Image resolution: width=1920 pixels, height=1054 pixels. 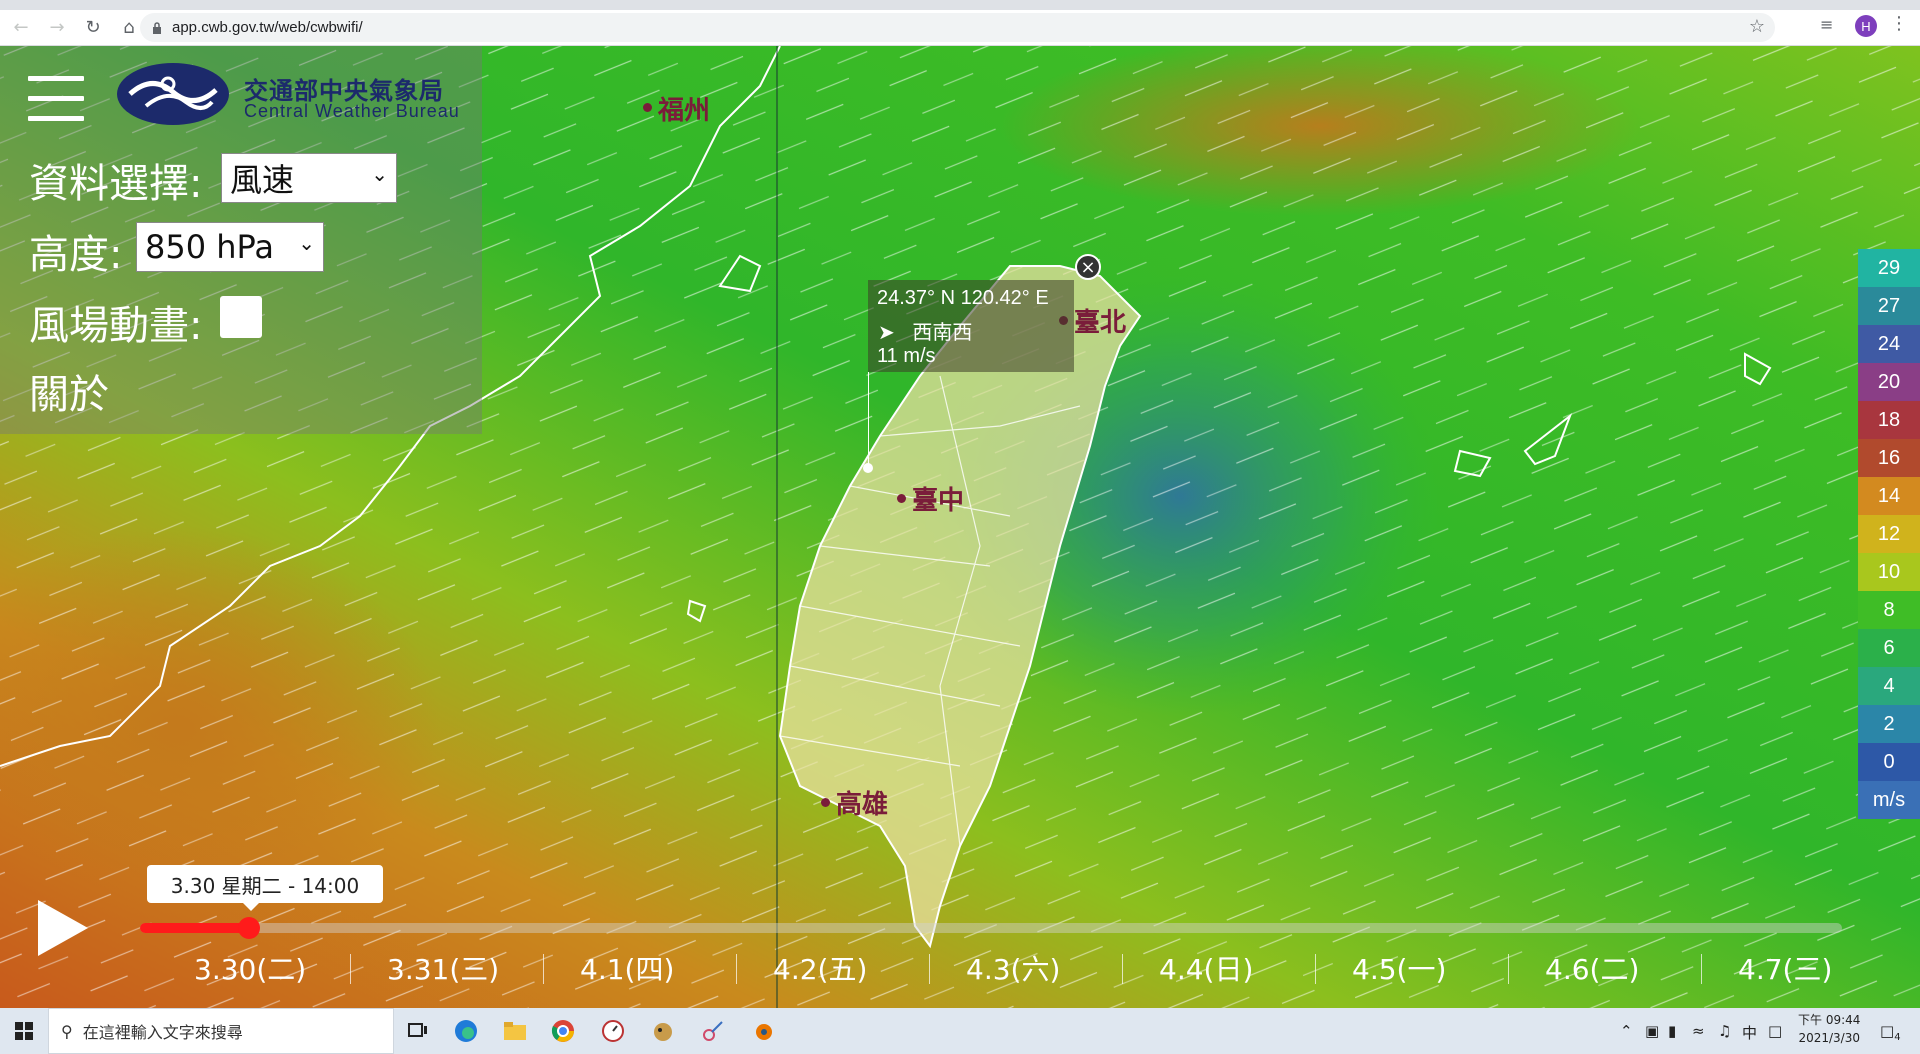 I want to click on legend-cell: 12, so click(x=1889, y=534).